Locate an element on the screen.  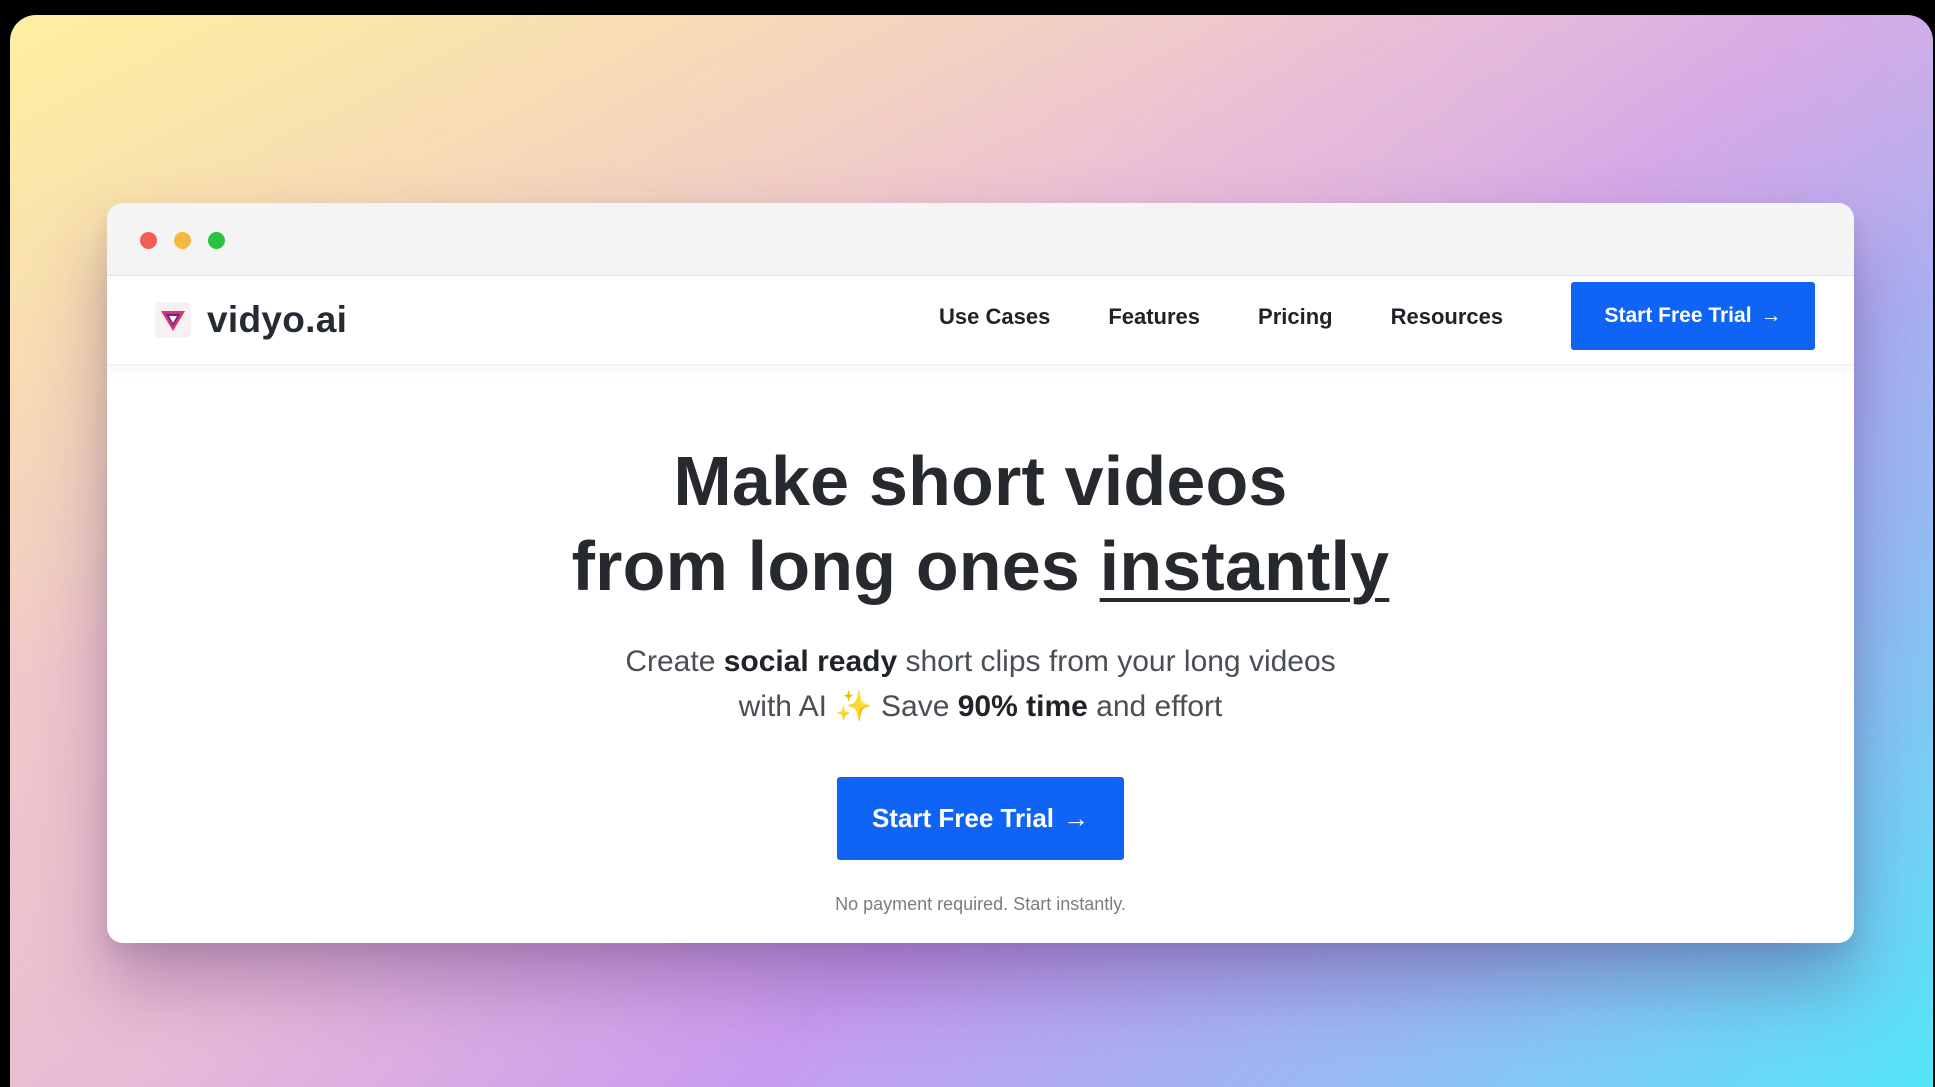
nav-pricing: Pricing is located at coordinates (1295, 317).